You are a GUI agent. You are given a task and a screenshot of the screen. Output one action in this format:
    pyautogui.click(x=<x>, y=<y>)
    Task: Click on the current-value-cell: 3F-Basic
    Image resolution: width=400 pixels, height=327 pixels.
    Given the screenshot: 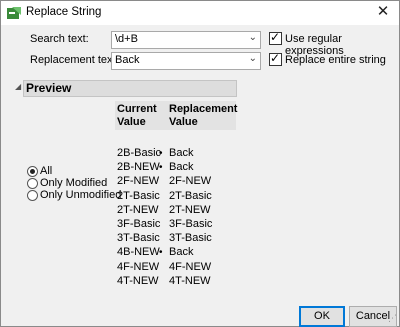 What is the action you would take?
    pyautogui.click(x=139, y=224)
    